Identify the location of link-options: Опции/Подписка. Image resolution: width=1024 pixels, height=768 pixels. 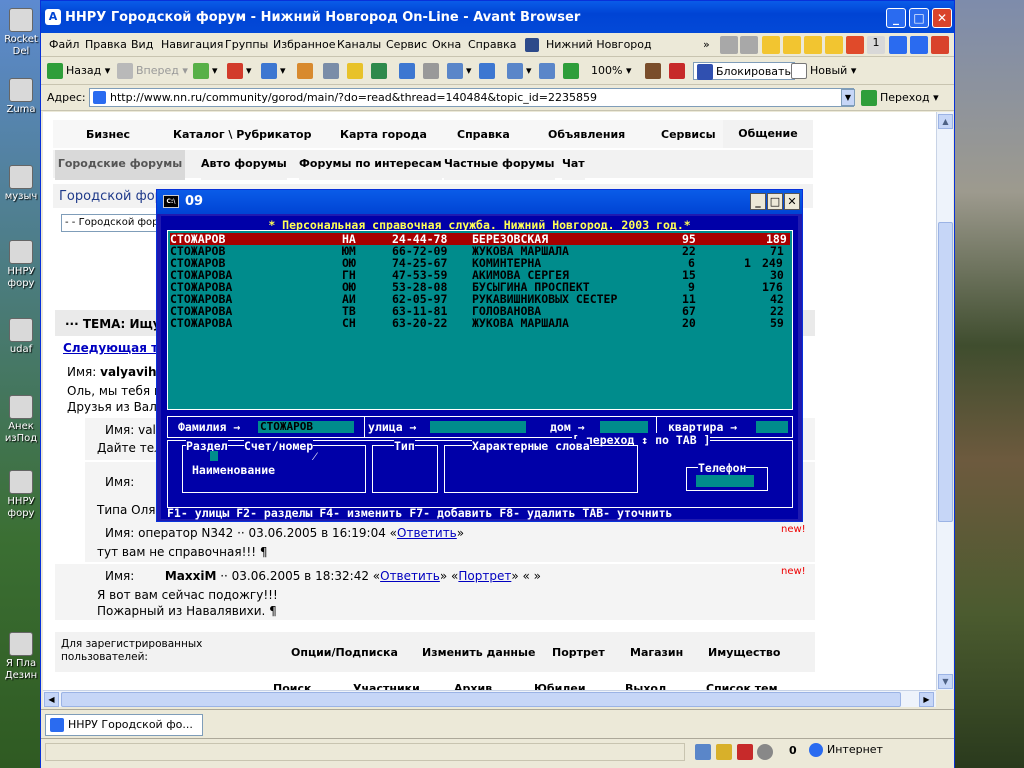
(344, 652).